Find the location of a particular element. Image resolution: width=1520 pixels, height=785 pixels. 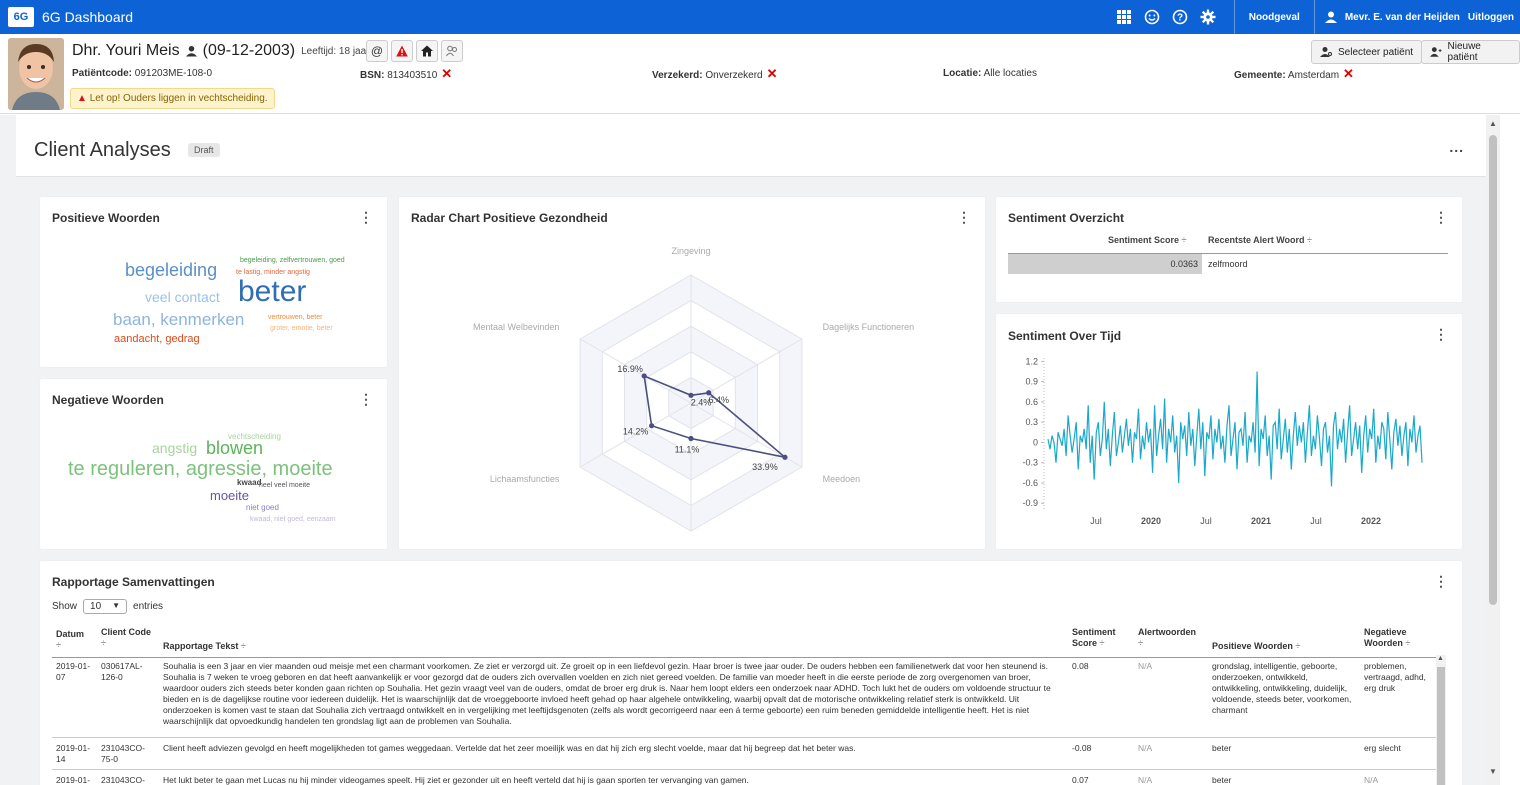

column-header-positive: Positieve Woorden ÷ is located at coordinates (1256, 646).